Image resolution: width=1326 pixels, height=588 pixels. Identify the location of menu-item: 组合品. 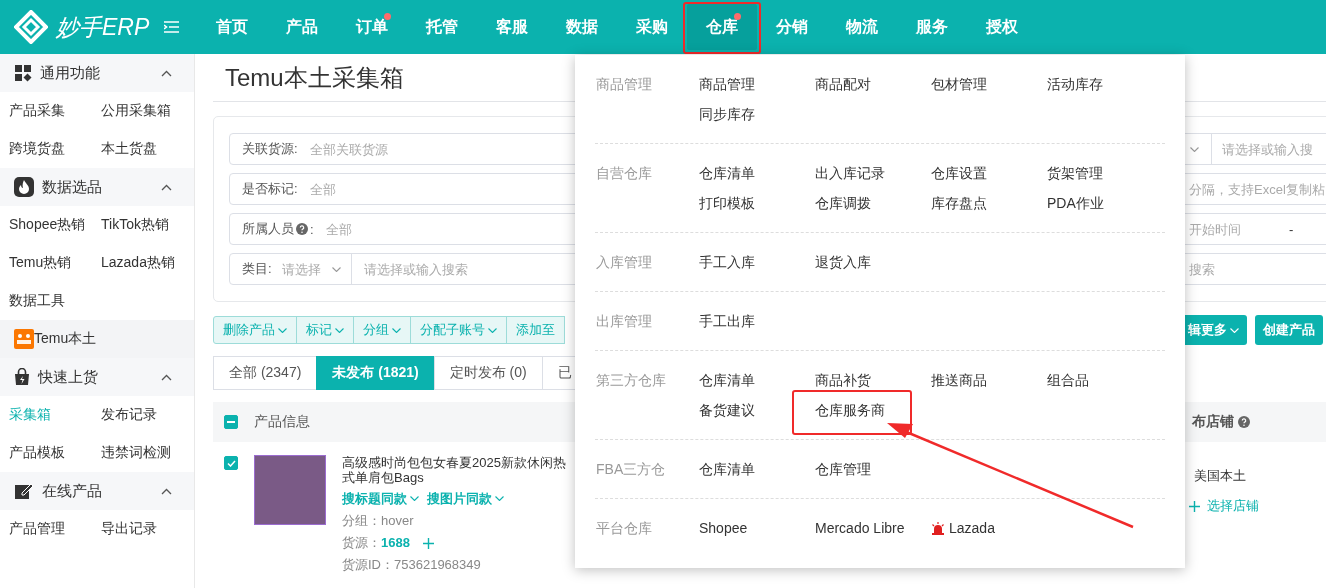
(1068, 380).